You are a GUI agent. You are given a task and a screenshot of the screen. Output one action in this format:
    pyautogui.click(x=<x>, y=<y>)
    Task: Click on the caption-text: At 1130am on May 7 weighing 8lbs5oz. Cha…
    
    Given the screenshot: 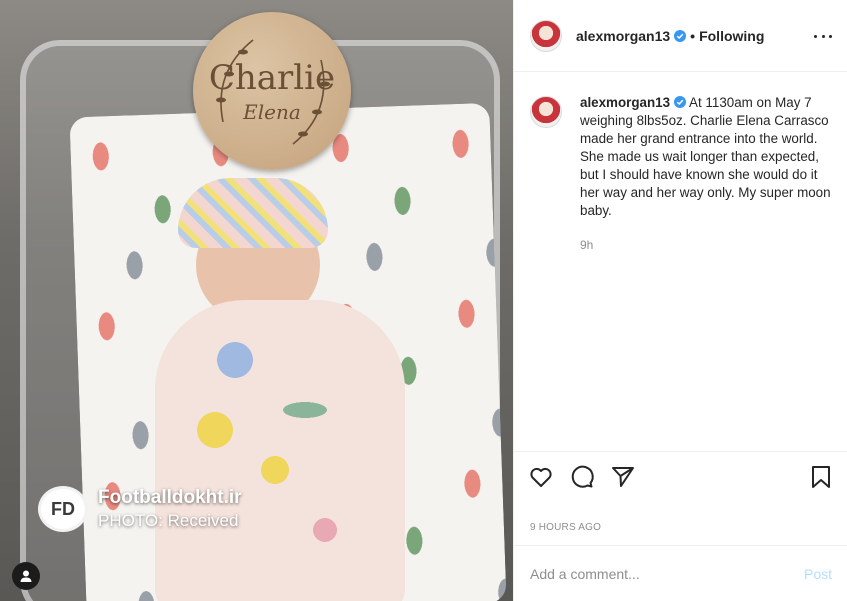 What is the action you would take?
    pyautogui.click(x=705, y=156)
    